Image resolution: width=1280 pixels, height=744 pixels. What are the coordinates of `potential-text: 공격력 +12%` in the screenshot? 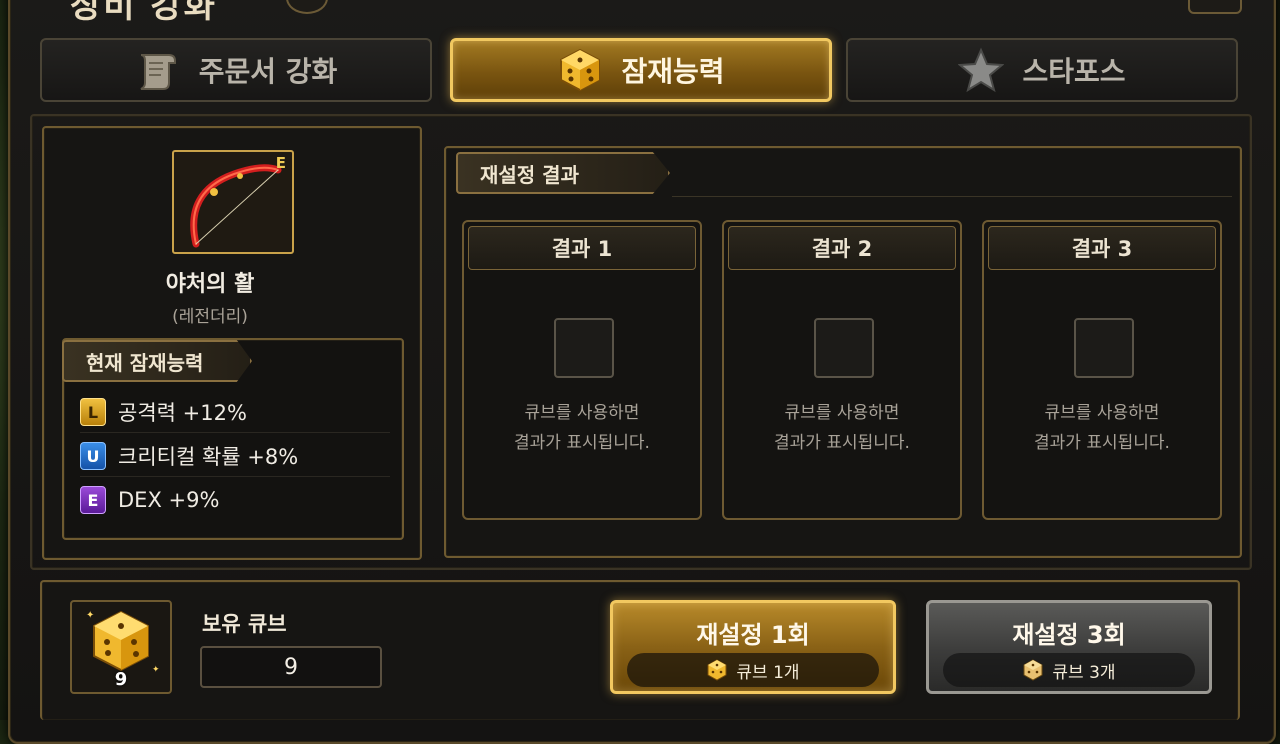 It's located at (182, 413).